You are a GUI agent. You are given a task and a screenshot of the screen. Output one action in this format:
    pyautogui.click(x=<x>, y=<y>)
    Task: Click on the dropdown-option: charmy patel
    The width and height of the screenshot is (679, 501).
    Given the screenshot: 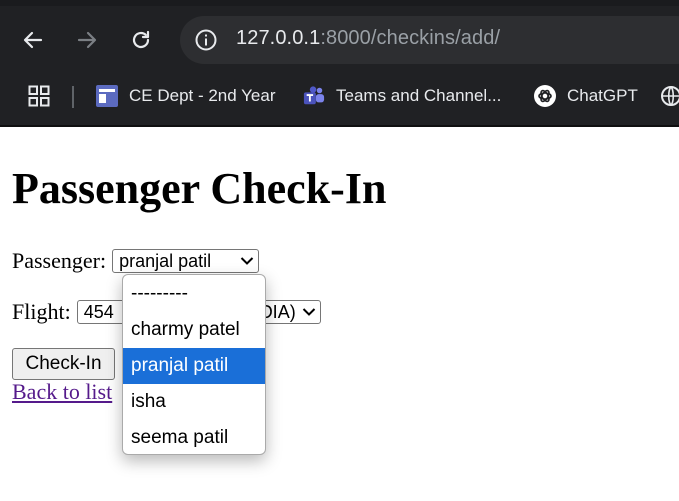 What is the action you would take?
    pyautogui.click(x=194, y=330)
    